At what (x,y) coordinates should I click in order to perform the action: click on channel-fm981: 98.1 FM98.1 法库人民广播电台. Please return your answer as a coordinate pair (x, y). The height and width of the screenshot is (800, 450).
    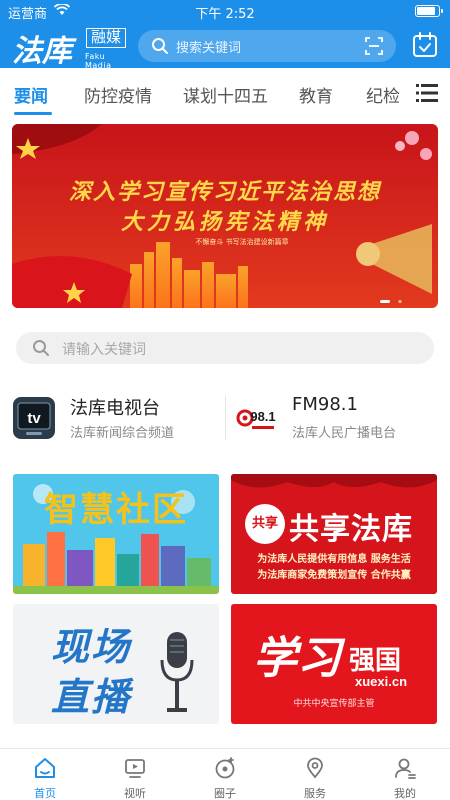
    Looking at the image, I should click on (339, 420).